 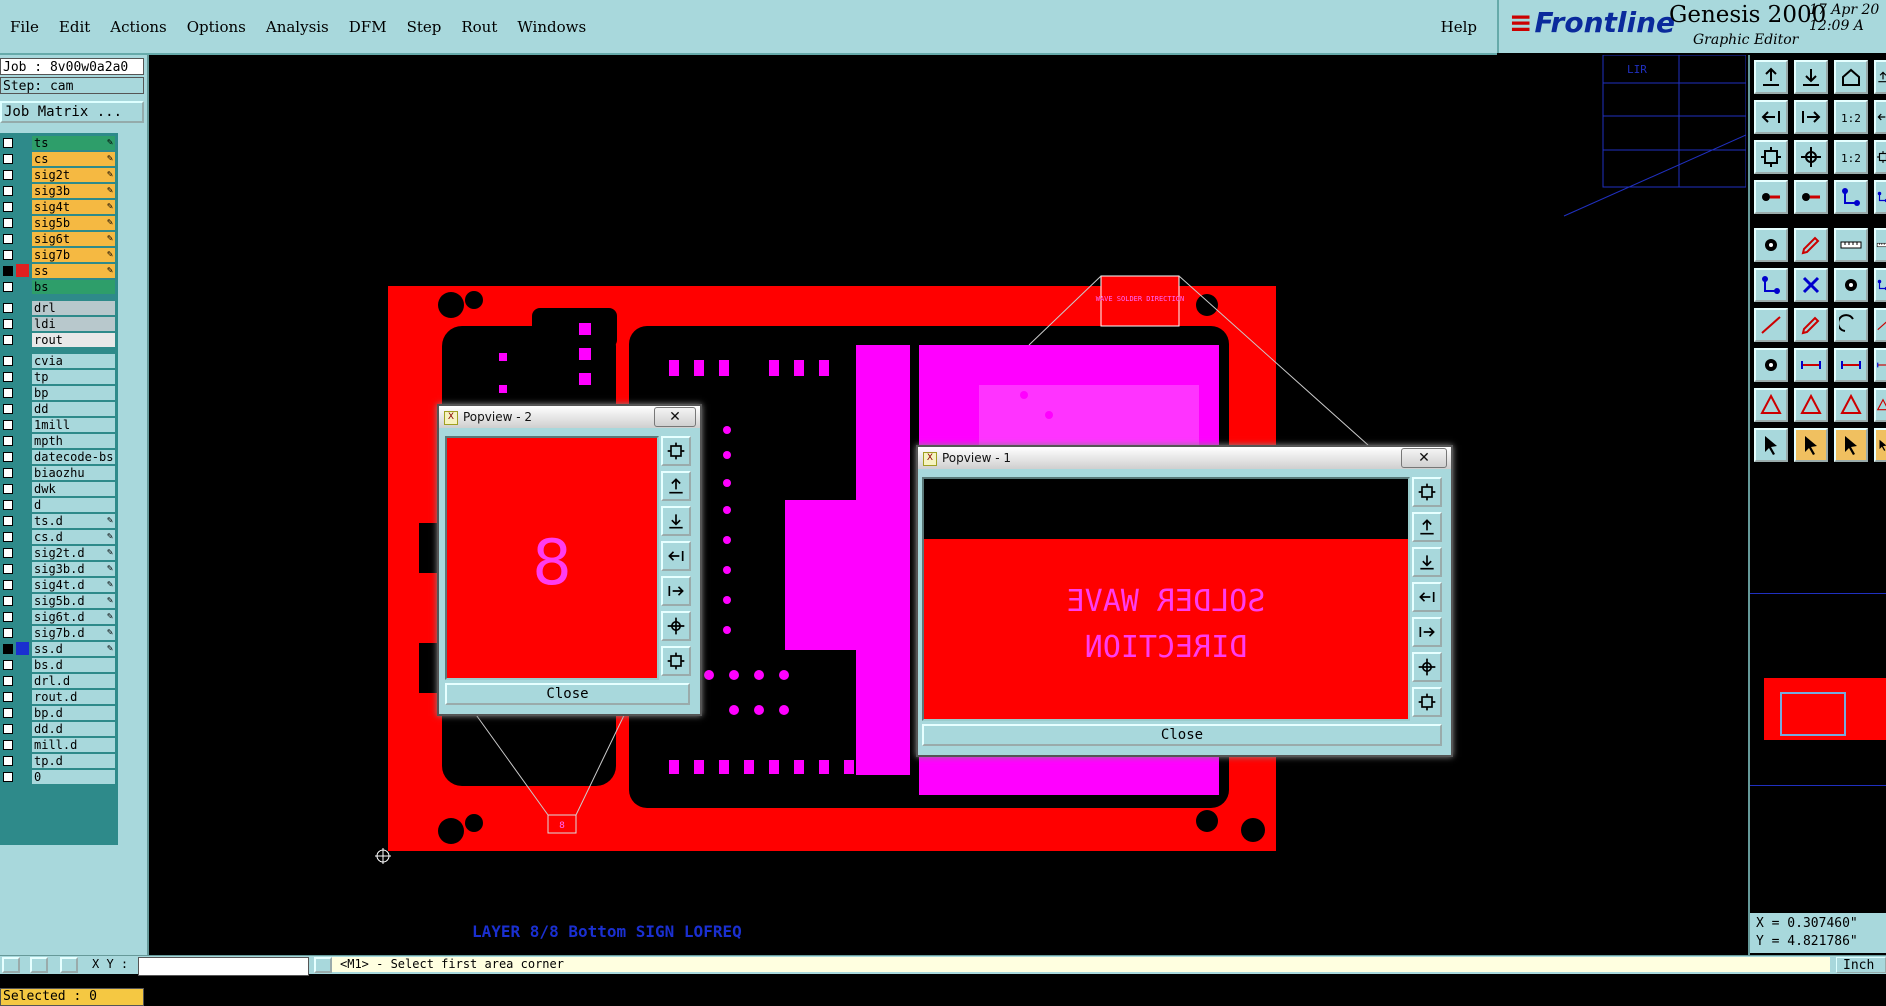 What do you see at coordinates (39, 965) in the screenshot?
I see `check-icon` at bounding box center [39, 965].